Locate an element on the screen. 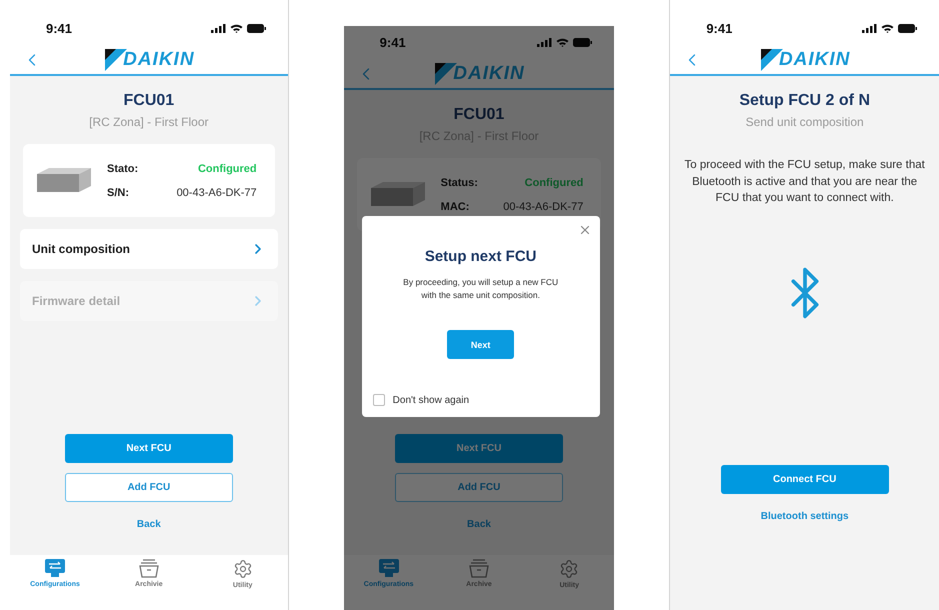 Image resolution: width=939 pixels, height=610 pixels. action-button: Connect FCU is located at coordinates (804, 479).